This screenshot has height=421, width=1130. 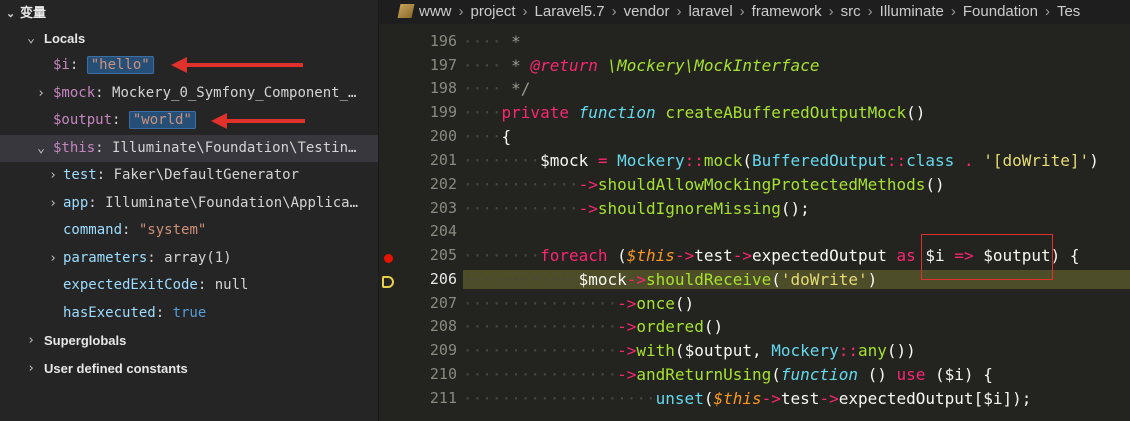 What do you see at coordinates (65, 38) in the screenshot?
I see `locals-label: Locals` at bounding box center [65, 38].